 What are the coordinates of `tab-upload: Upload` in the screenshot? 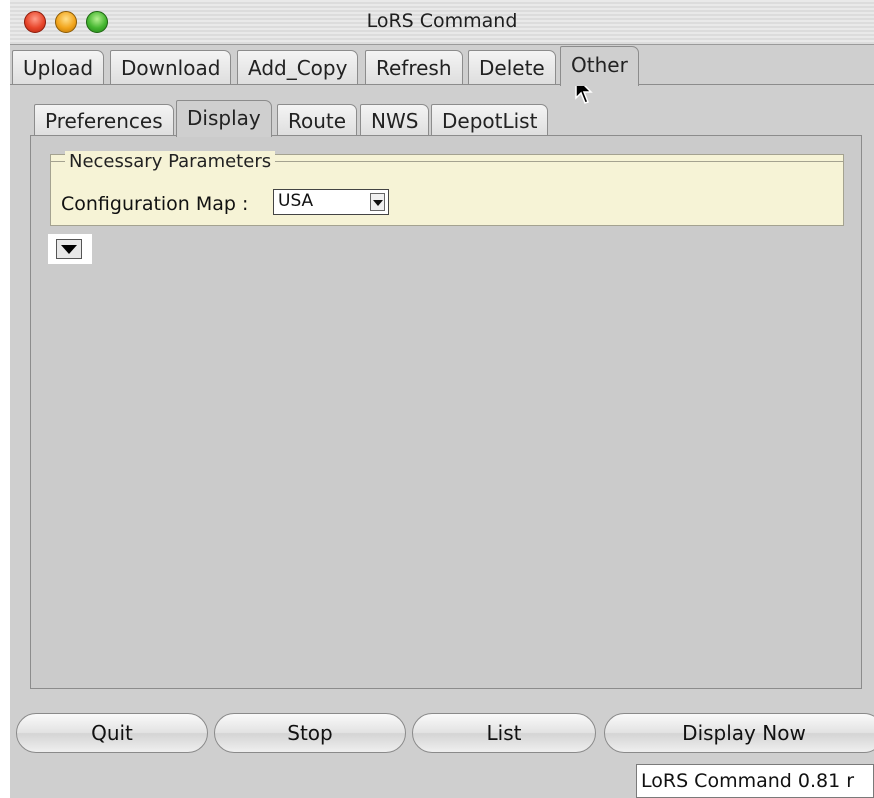 It's located at (58, 67).